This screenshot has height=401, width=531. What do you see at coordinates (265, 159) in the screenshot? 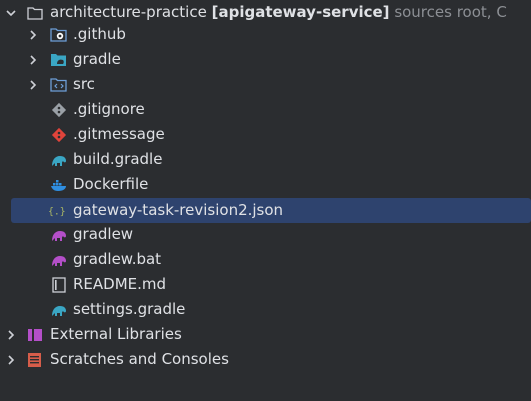
I see `tree-row-build-gradle: build.gradle` at bounding box center [265, 159].